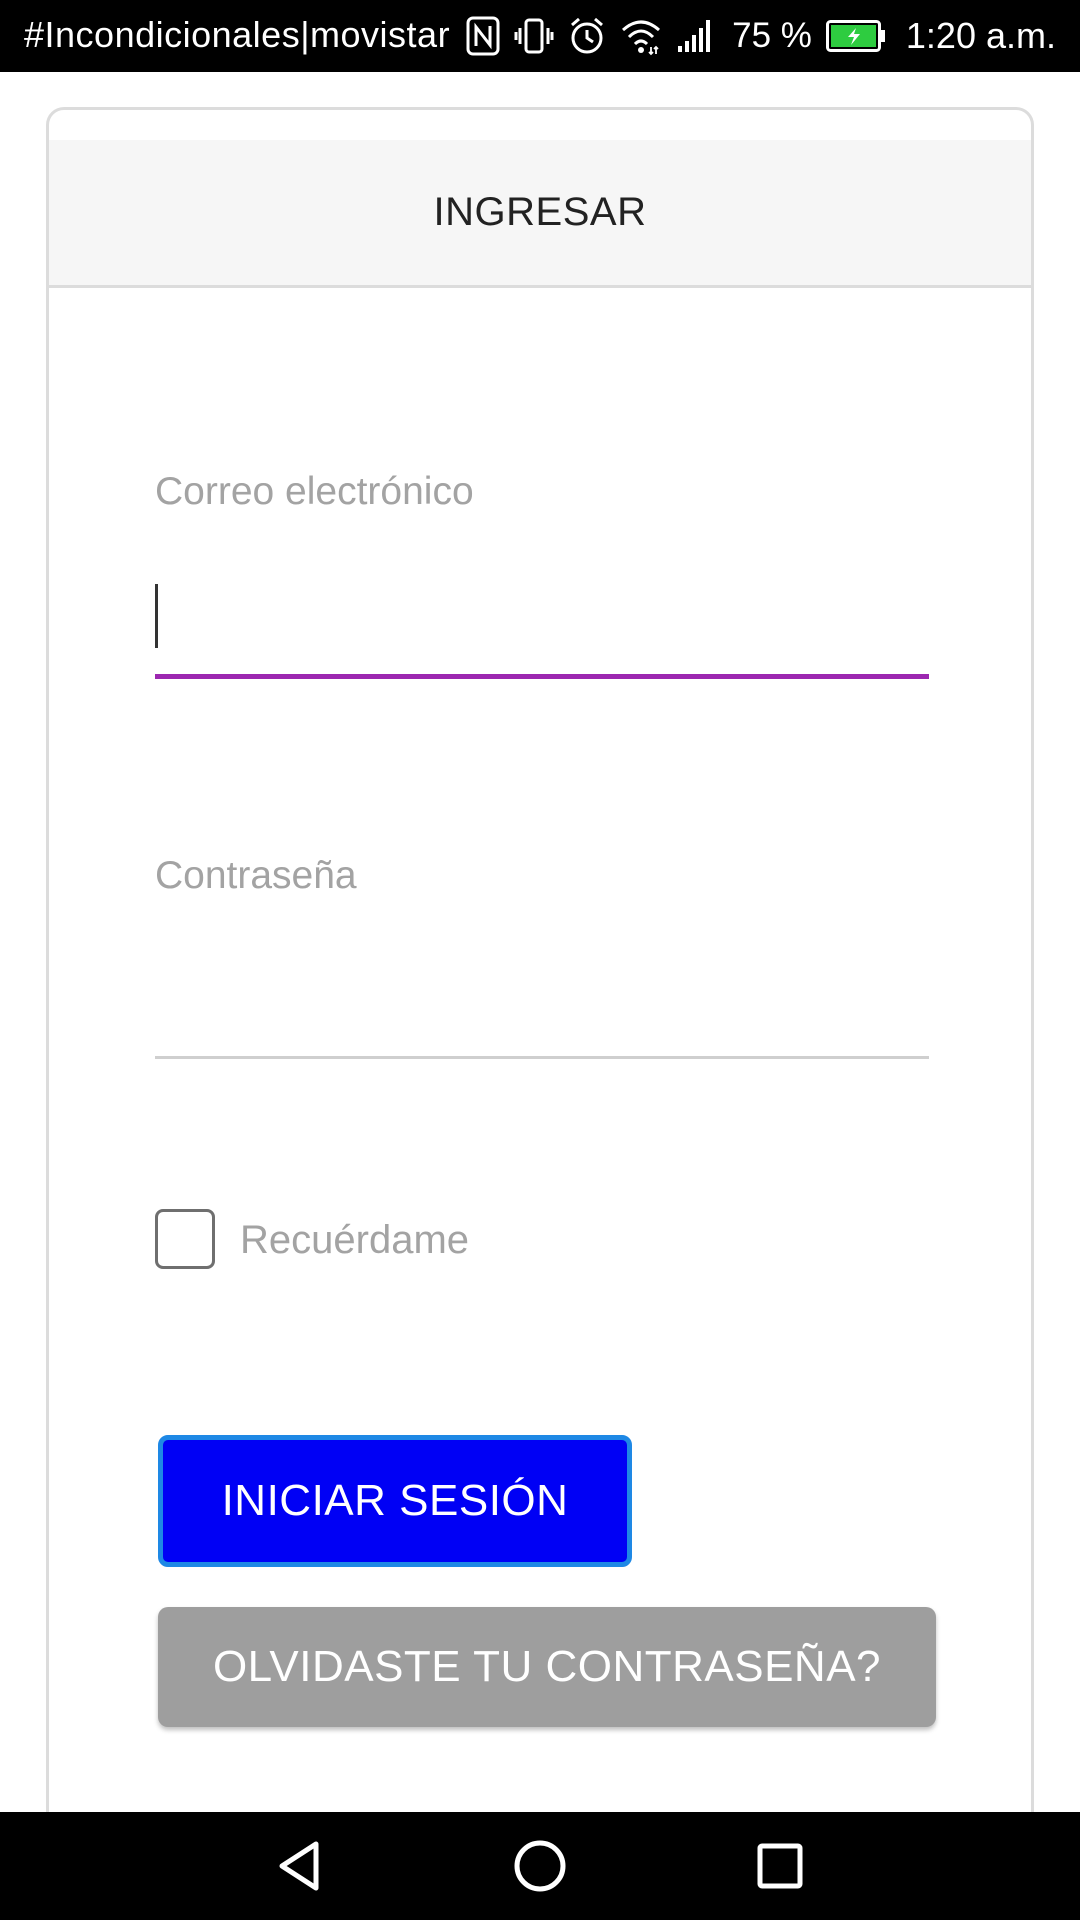 This screenshot has height=1920, width=1080. I want to click on home-icon, so click(540, 1866).